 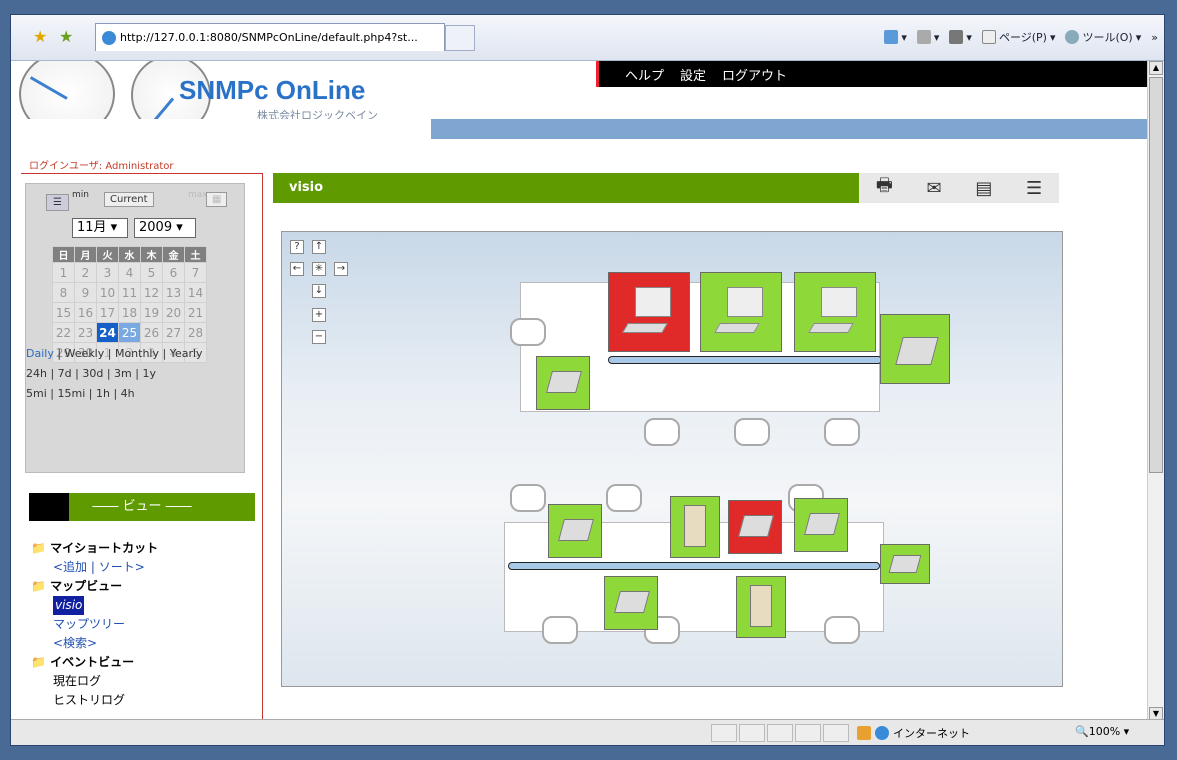 What do you see at coordinates (173, 312) in the screenshot?
I see `calendar-day: 20` at bounding box center [173, 312].